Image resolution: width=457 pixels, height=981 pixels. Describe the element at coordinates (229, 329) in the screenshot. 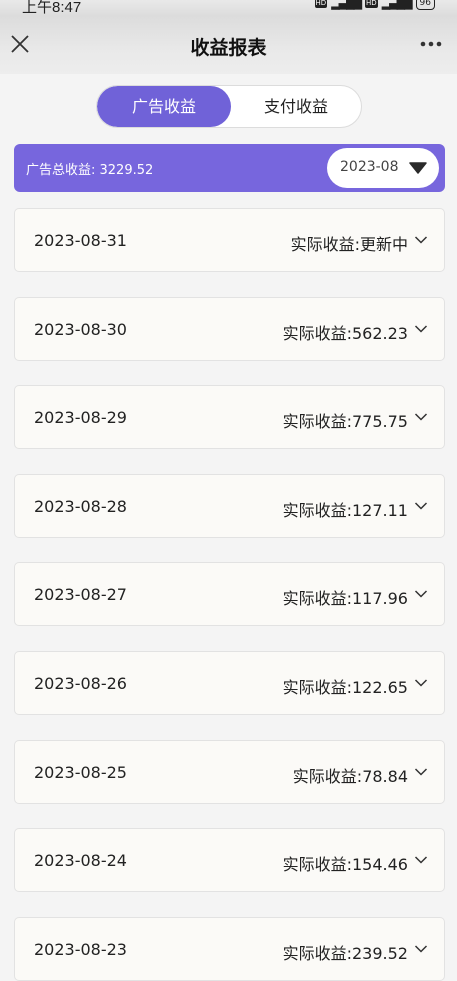

I see `list-item: 2023-08-30 实际收益:562.23` at that location.